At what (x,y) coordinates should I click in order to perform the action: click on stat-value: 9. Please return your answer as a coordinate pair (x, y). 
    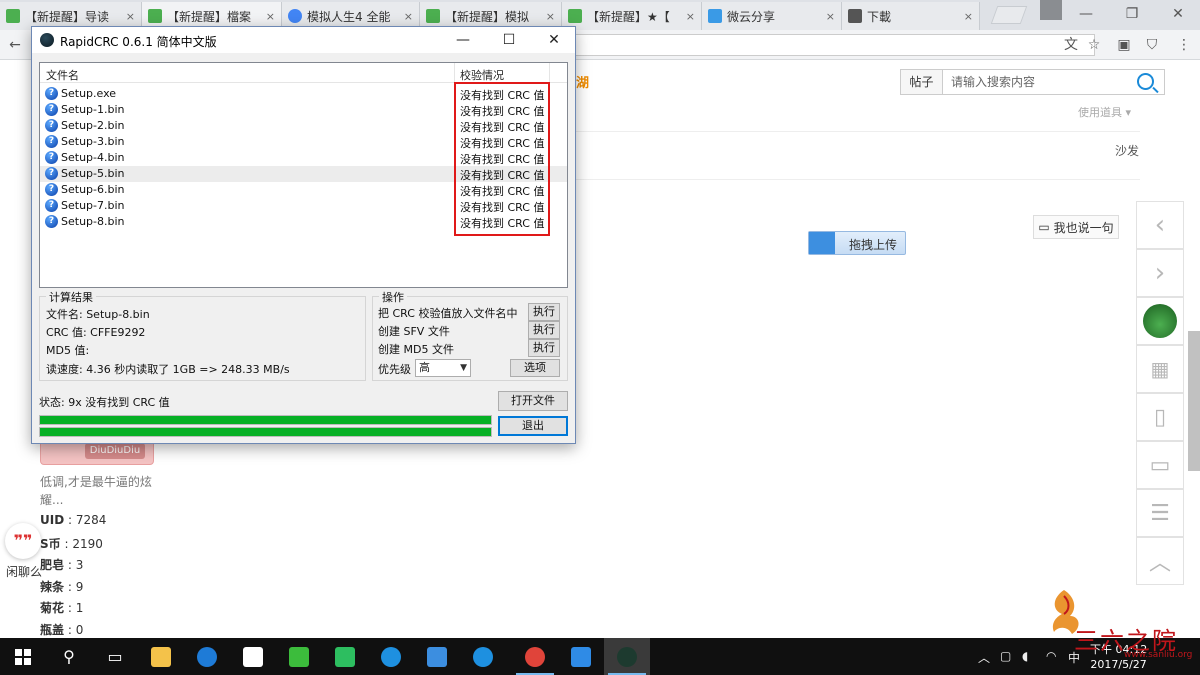
    Looking at the image, I should click on (79, 586).